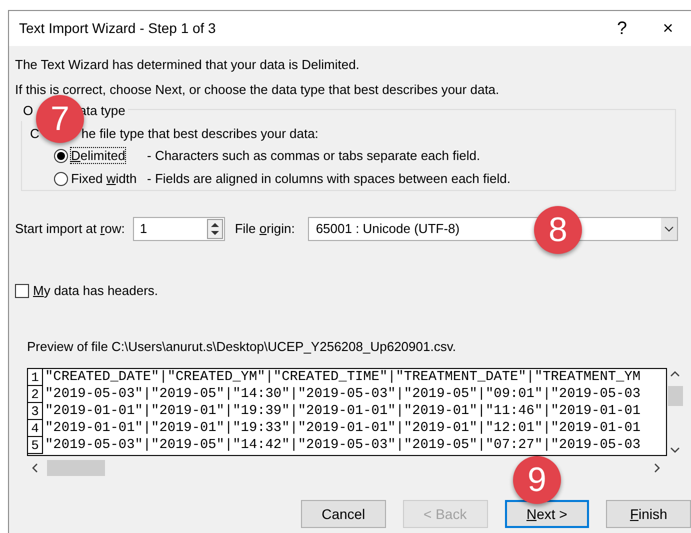  What do you see at coordinates (264, 229) in the screenshot?
I see `file-origin-label: File origin:` at bounding box center [264, 229].